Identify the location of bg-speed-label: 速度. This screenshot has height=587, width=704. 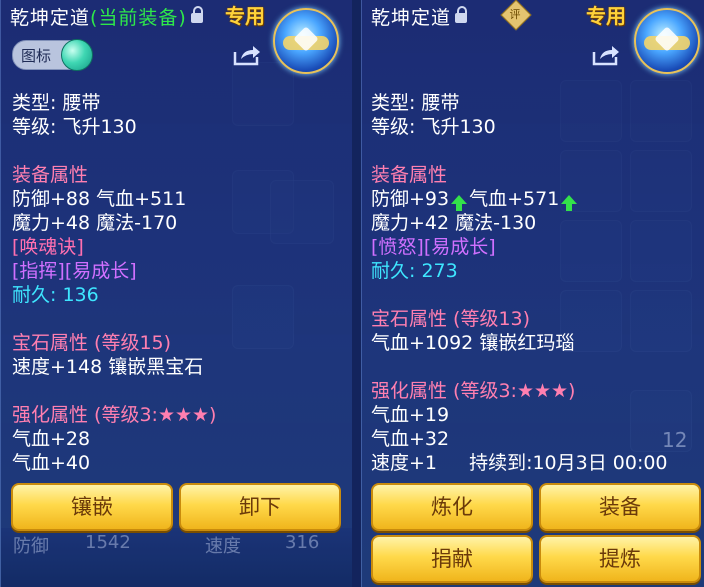
(223, 546).